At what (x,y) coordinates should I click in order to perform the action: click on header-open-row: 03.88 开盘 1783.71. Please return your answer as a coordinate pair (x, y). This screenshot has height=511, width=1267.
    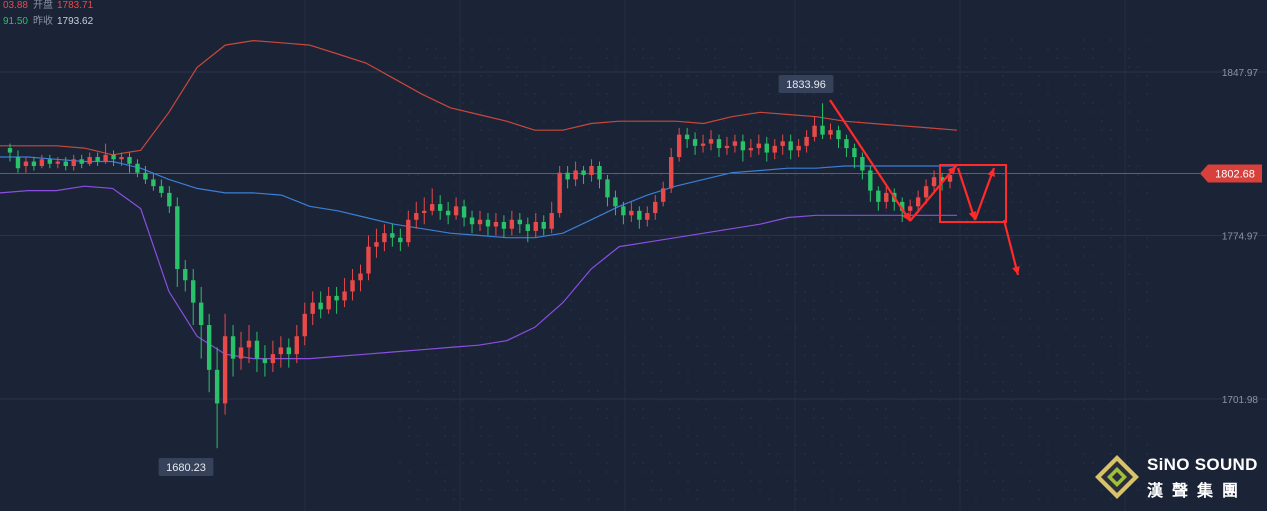
    Looking at the image, I should click on (46, 5).